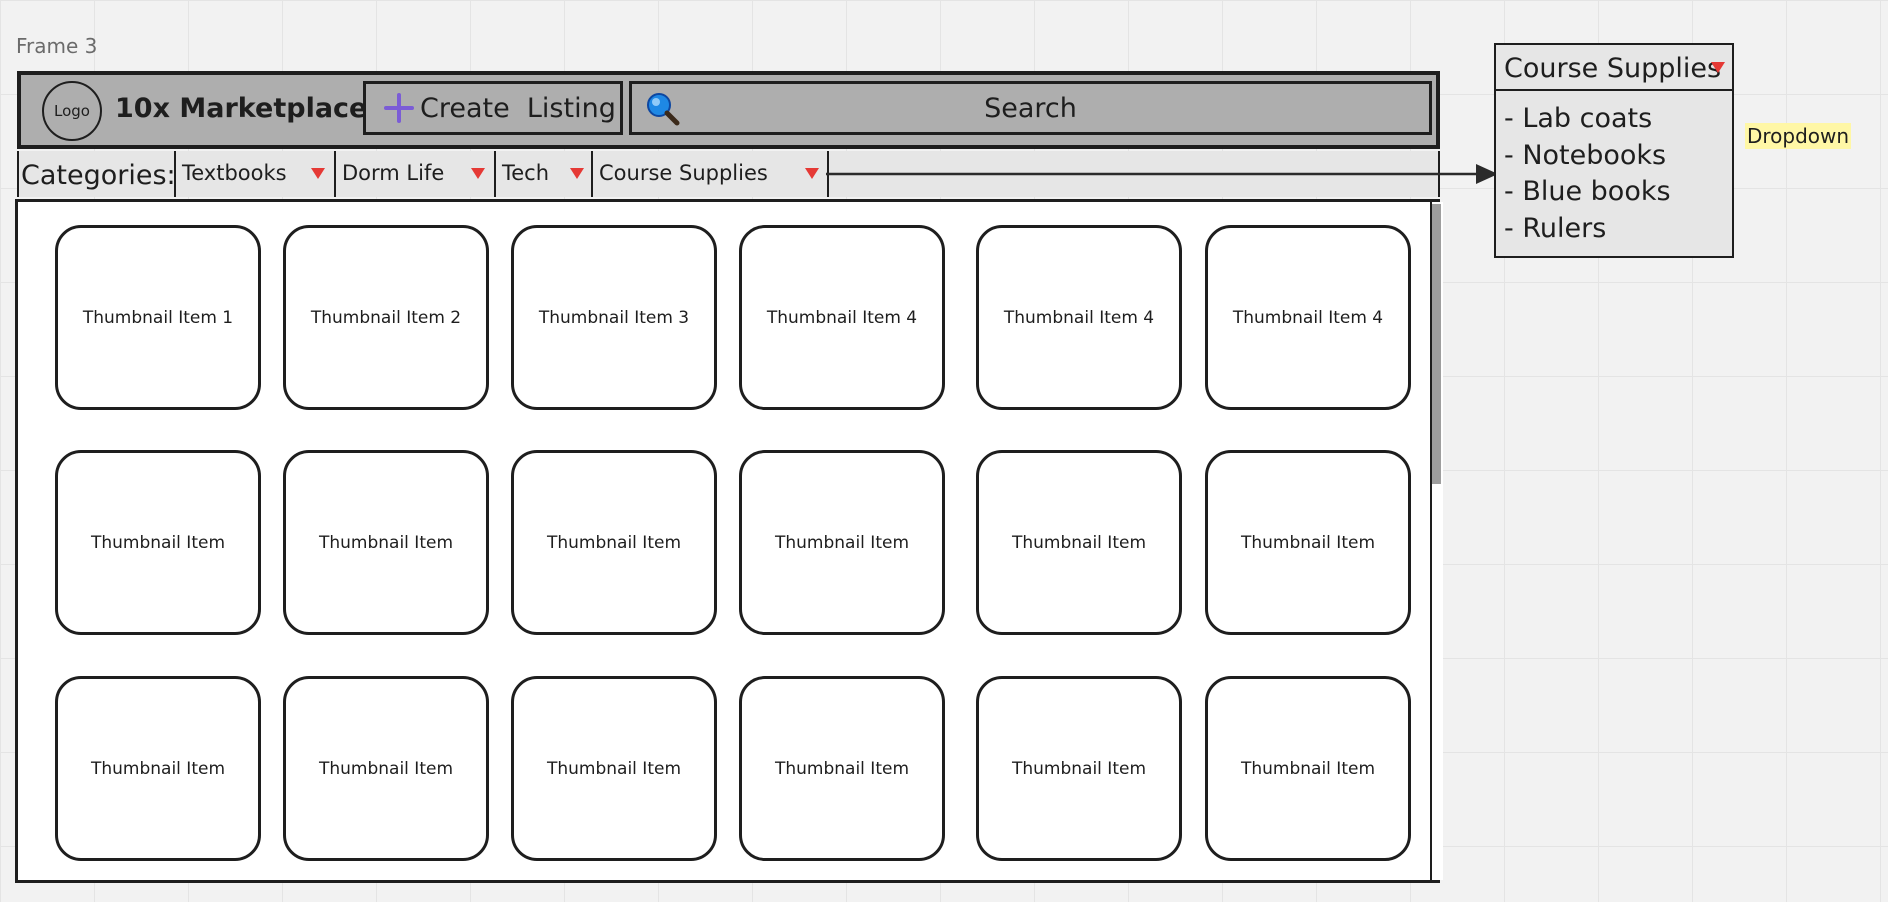 Image resolution: width=1888 pixels, height=902 pixels. Describe the element at coordinates (683, 173) in the screenshot. I see `category-label: Course Supplies` at that location.